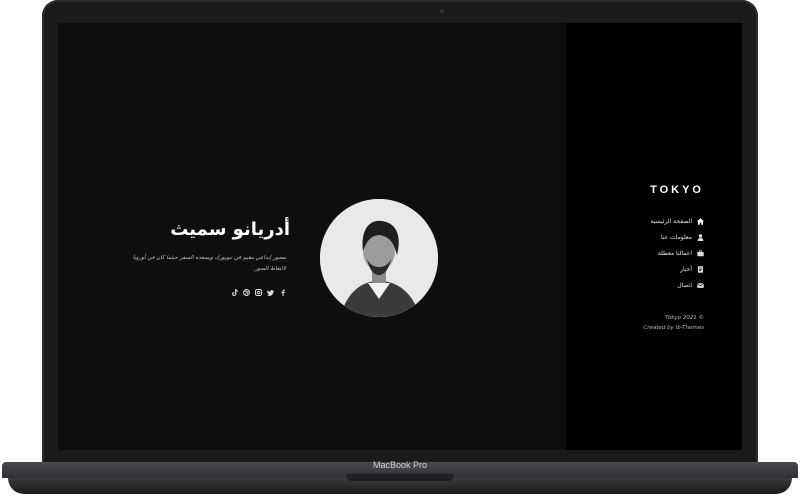 The height and width of the screenshot is (503, 800). Describe the element at coordinates (700, 253) in the screenshot. I see `briefcase-icon` at that location.